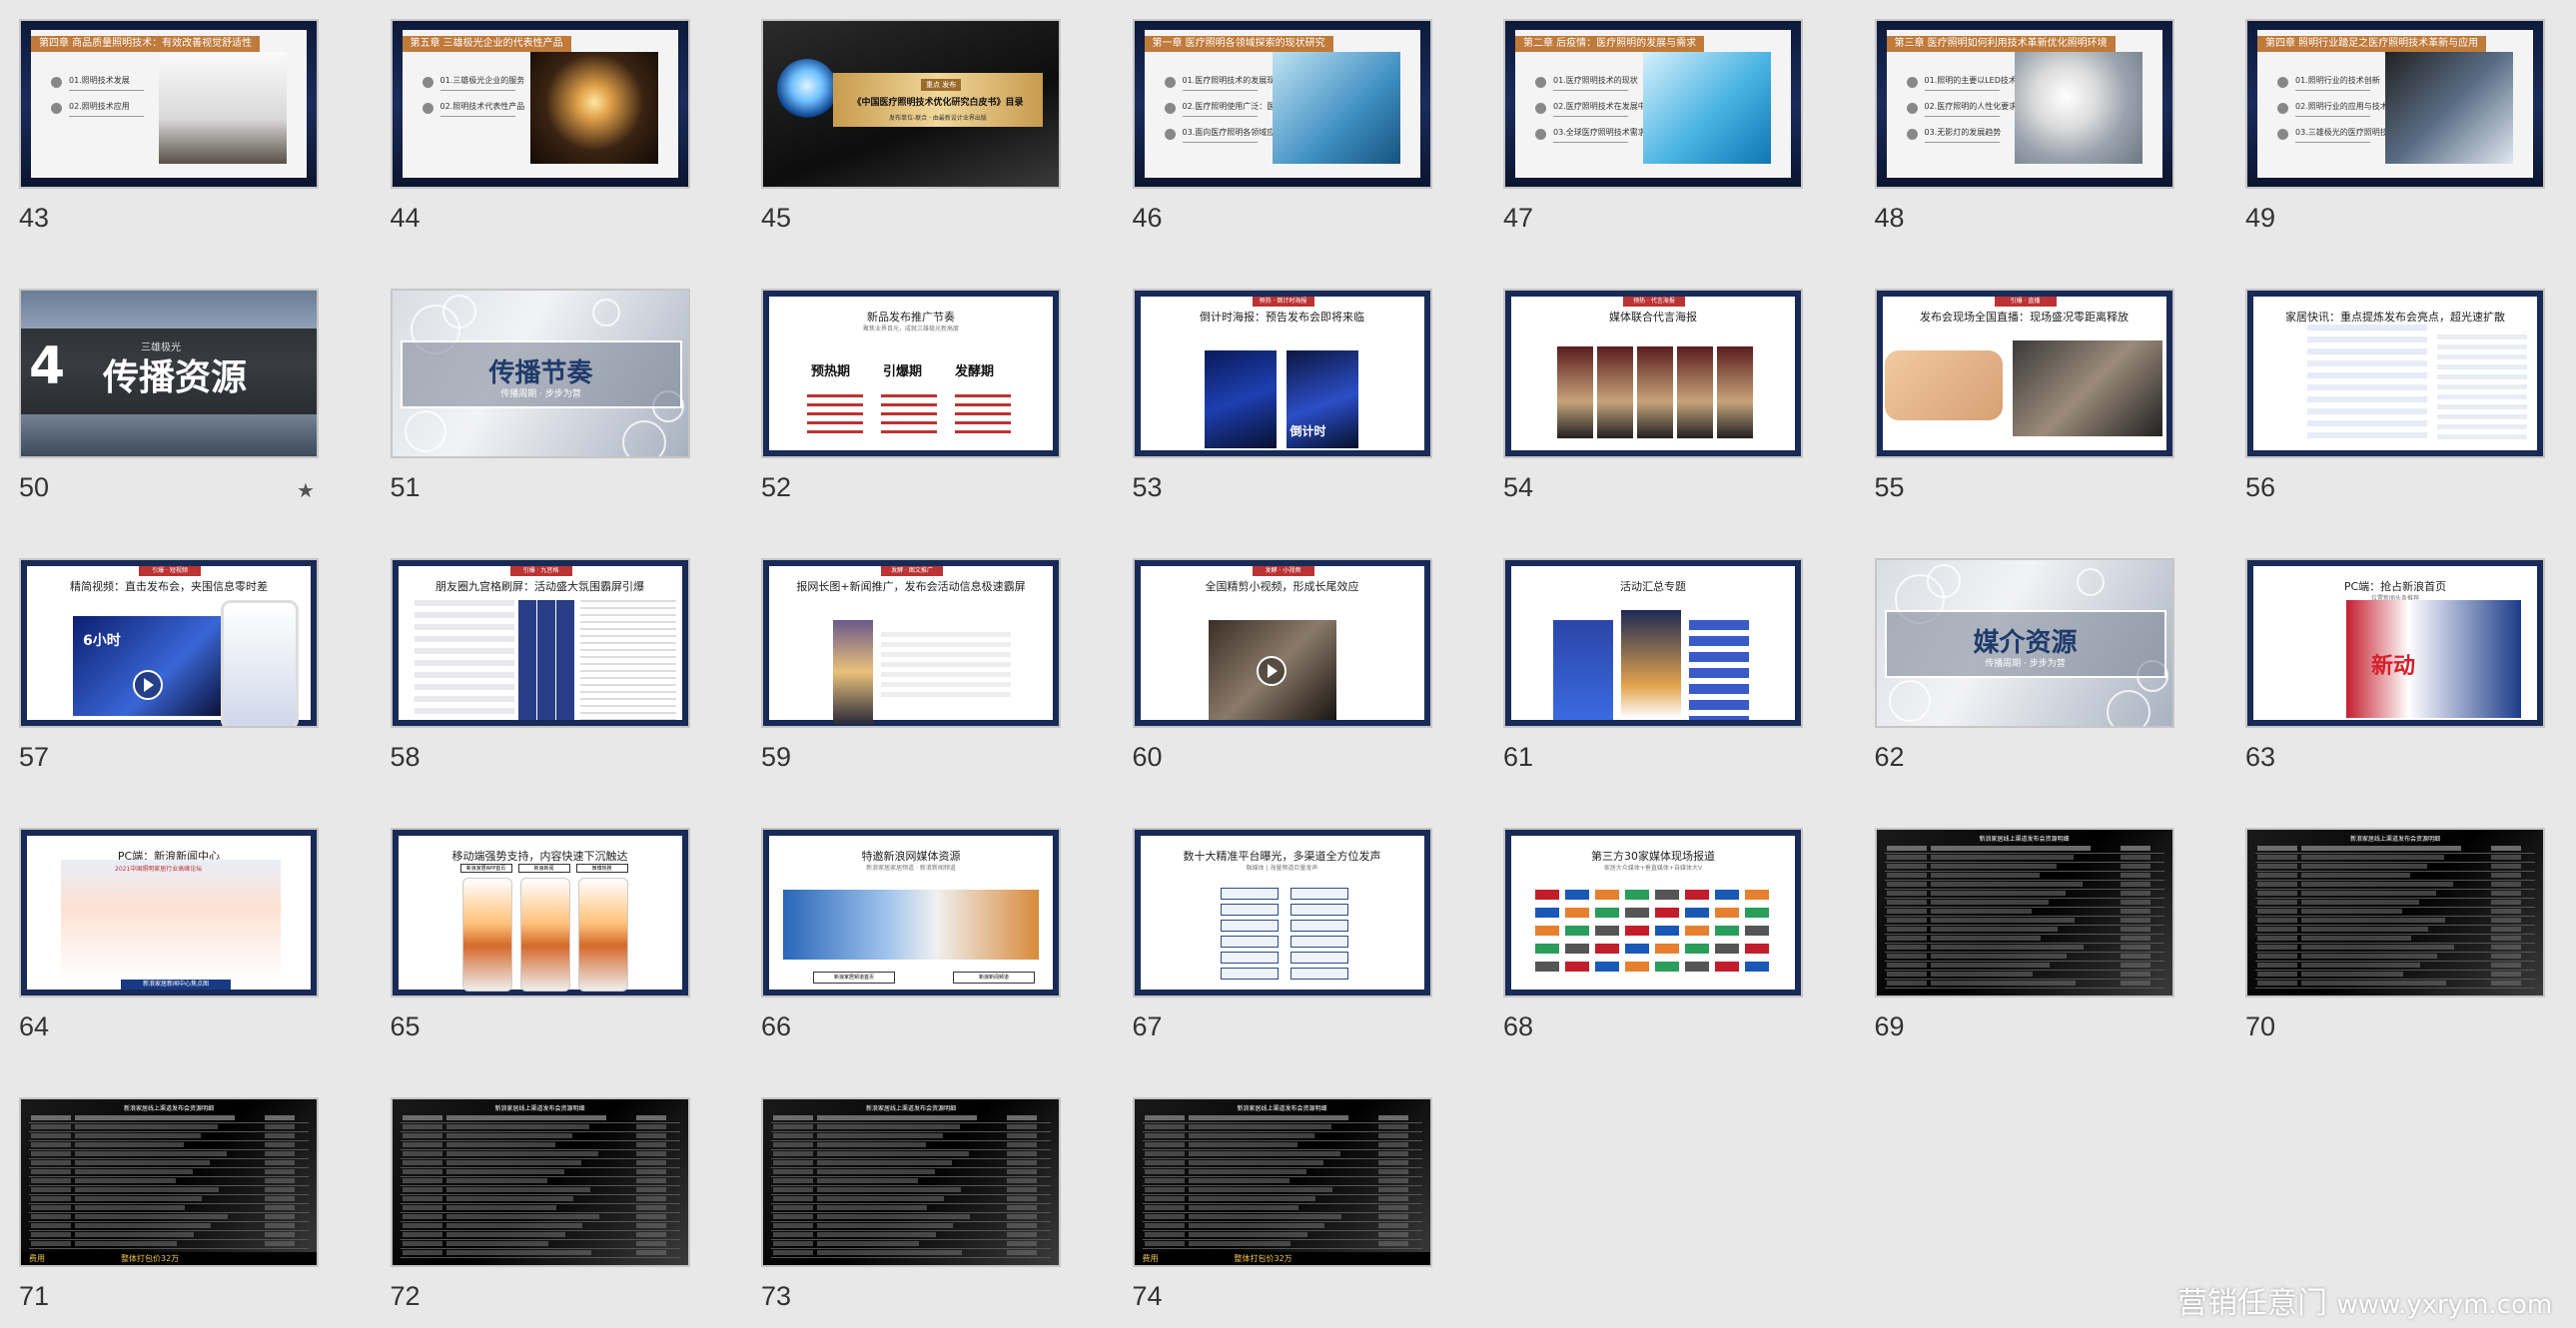 The image size is (2576, 1328). I want to click on chapter-list-item: 01.医疗照明技术的现状, so click(1593, 87).